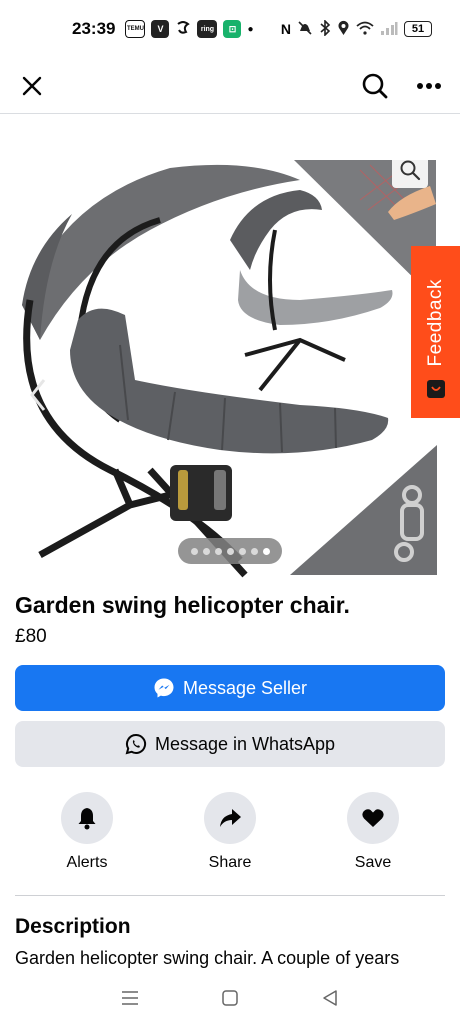 The width and height of the screenshot is (460, 1024). I want to click on back-button, so click(330, 998).